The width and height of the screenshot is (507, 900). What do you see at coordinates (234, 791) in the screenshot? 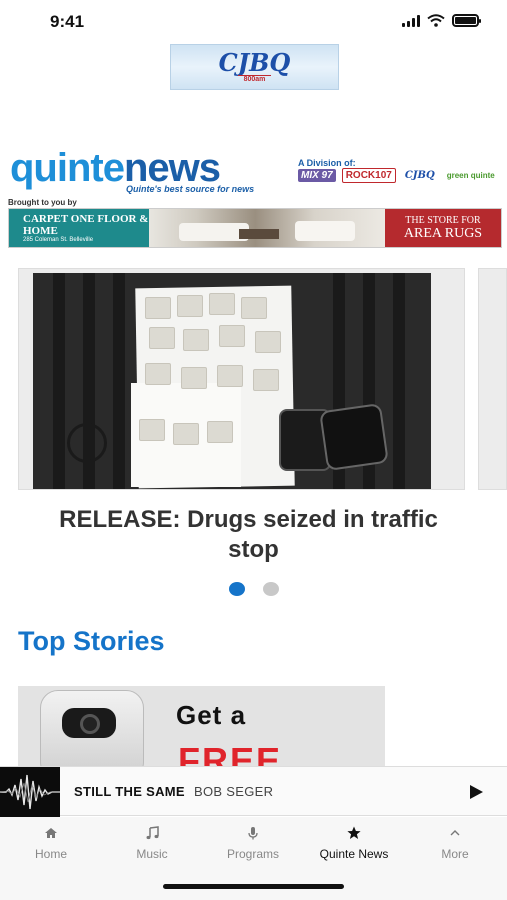
I see `track-artist: BOB SEGER` at bounding box center [234, 791].